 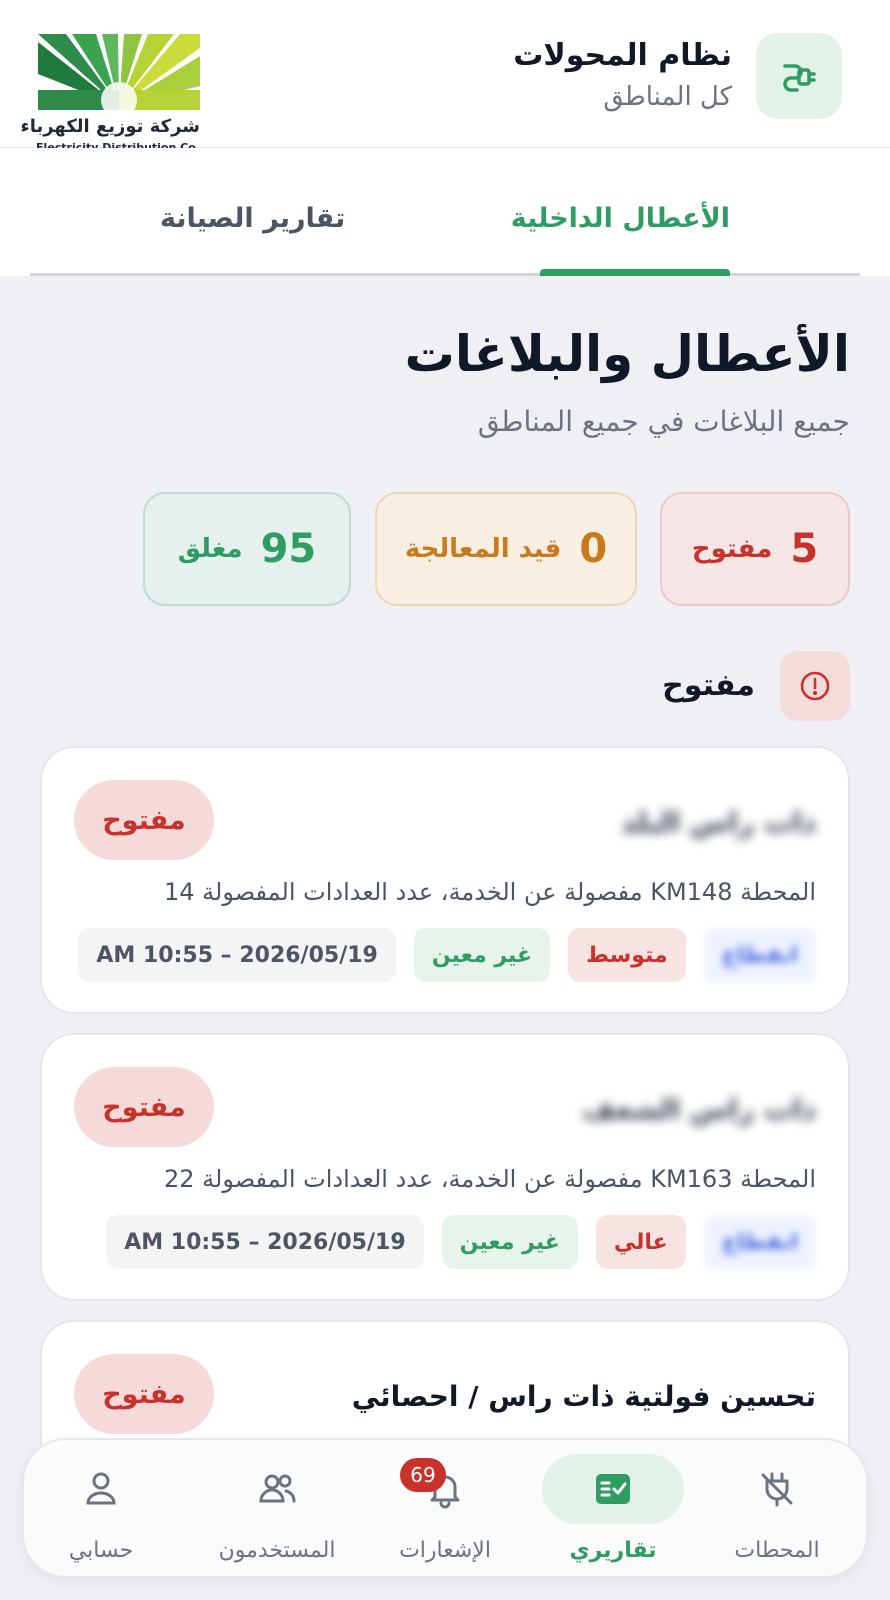 I want to click on users-icon, so click(x=277, y=1488).